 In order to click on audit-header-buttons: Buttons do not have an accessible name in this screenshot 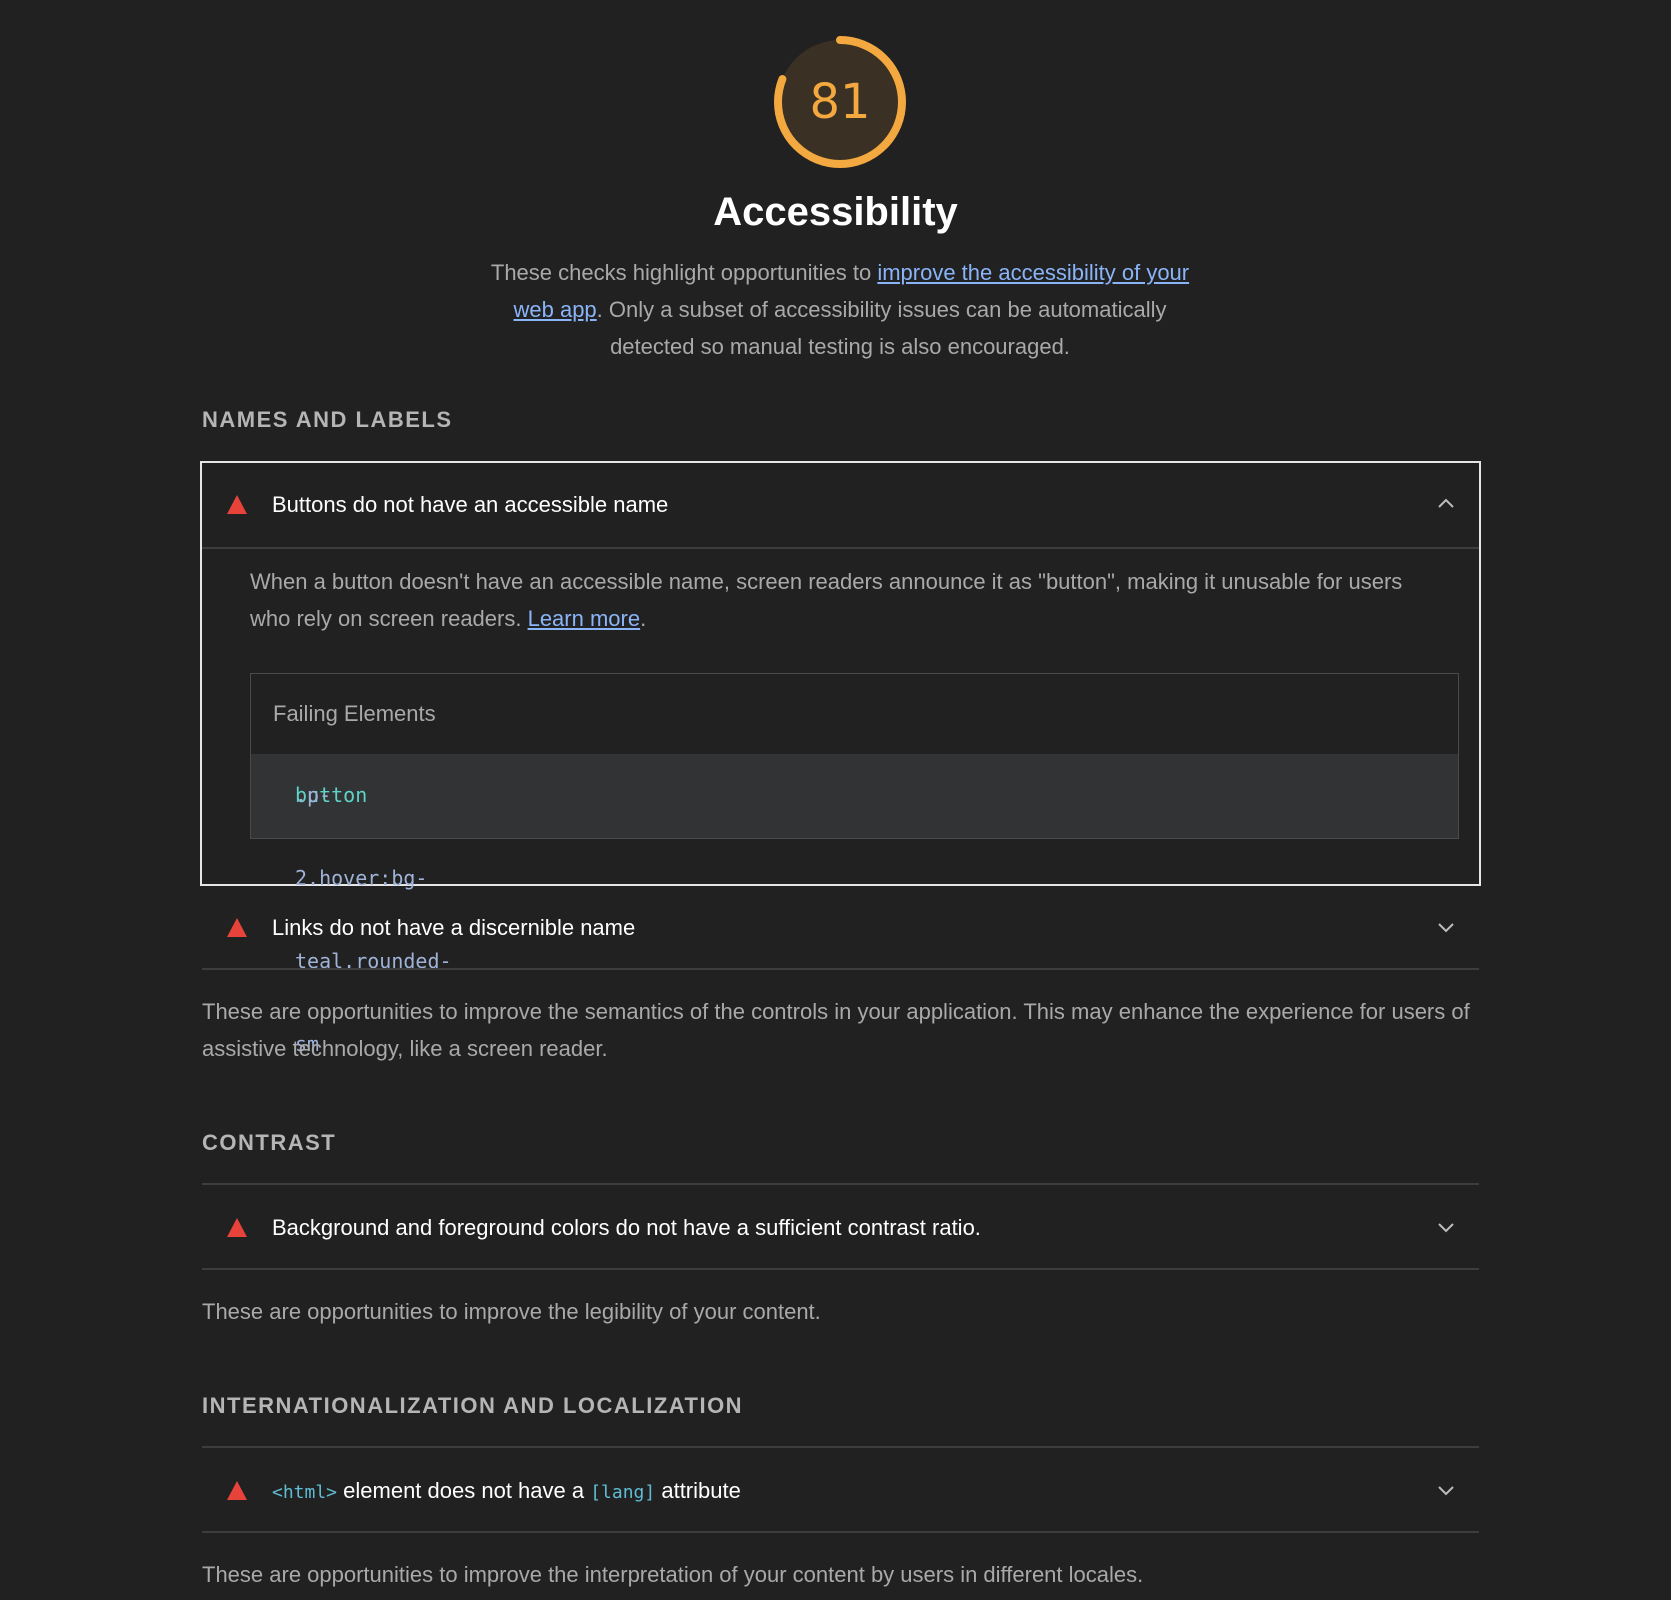, I will do `click(840, 505)`.